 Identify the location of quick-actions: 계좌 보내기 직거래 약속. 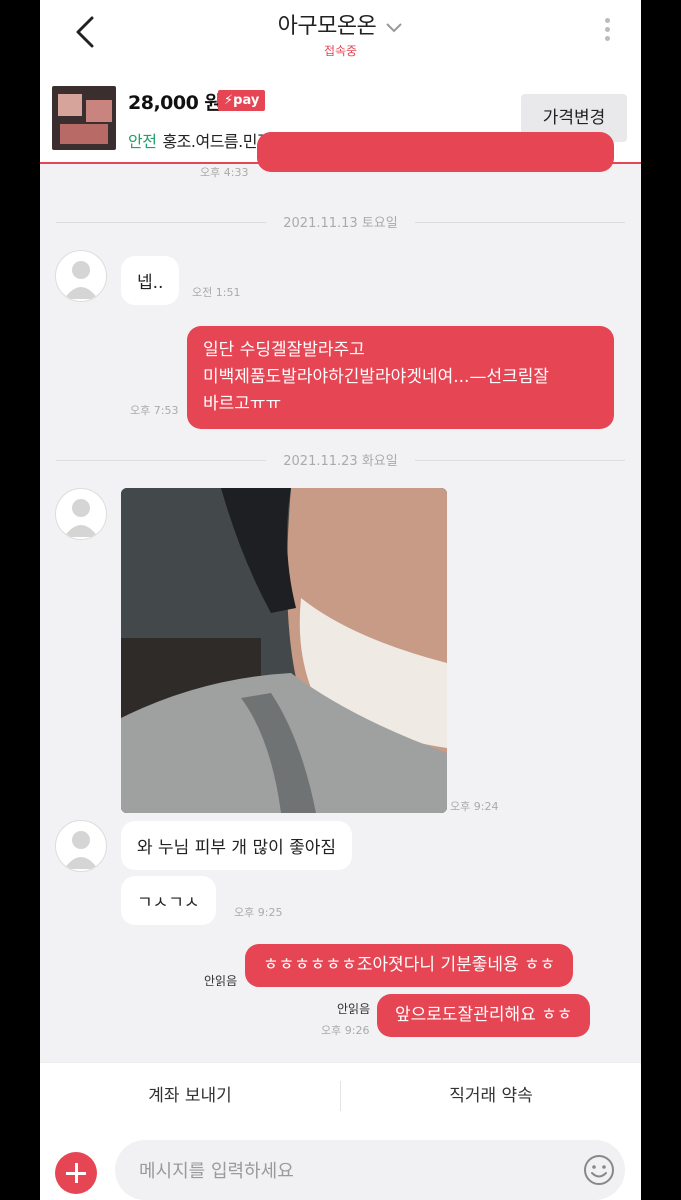
(340, 1095).